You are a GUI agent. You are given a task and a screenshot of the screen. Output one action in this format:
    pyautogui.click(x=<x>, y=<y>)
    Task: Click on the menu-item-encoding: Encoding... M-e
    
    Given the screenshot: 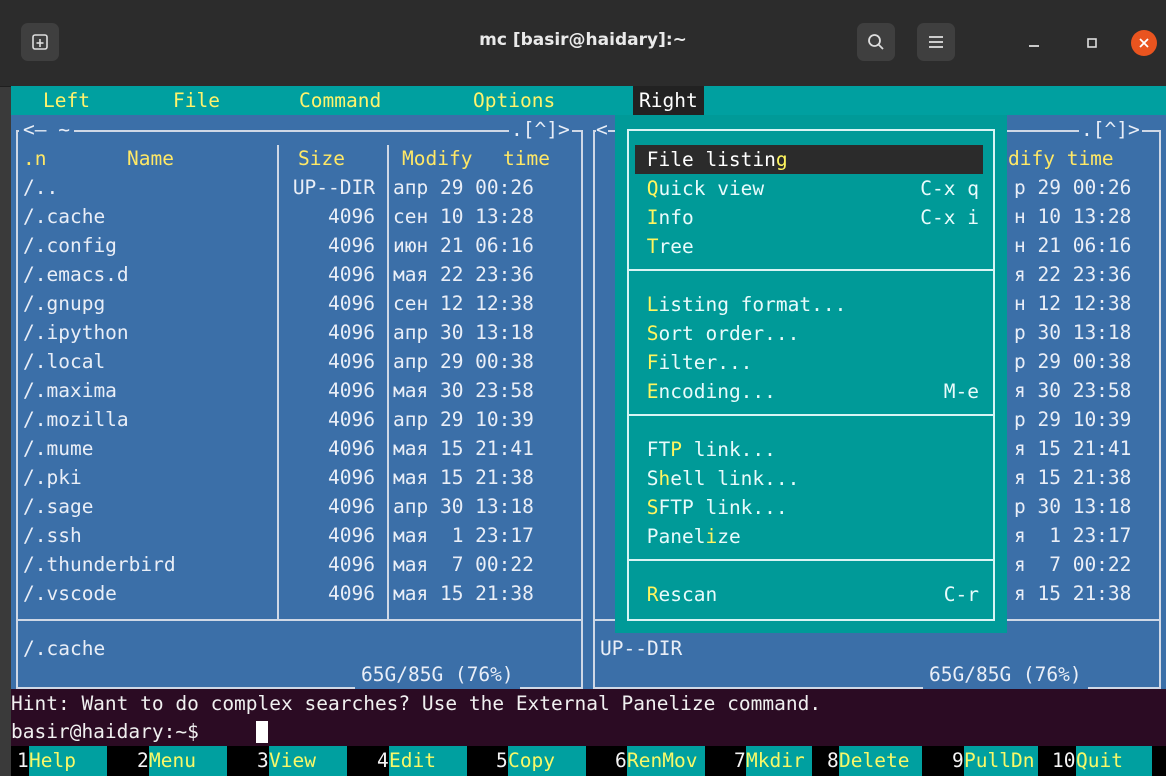 What is the action you would take?
    pyautogui.click(x=809, y=391)
    